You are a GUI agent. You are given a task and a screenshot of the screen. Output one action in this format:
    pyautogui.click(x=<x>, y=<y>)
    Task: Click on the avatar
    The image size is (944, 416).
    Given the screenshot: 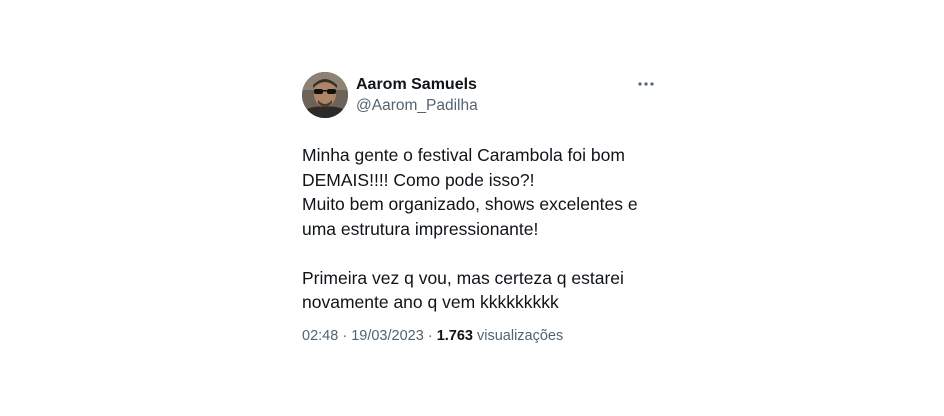 What is the action you would take?
    pyautogui.click(x=325, y=95)
    